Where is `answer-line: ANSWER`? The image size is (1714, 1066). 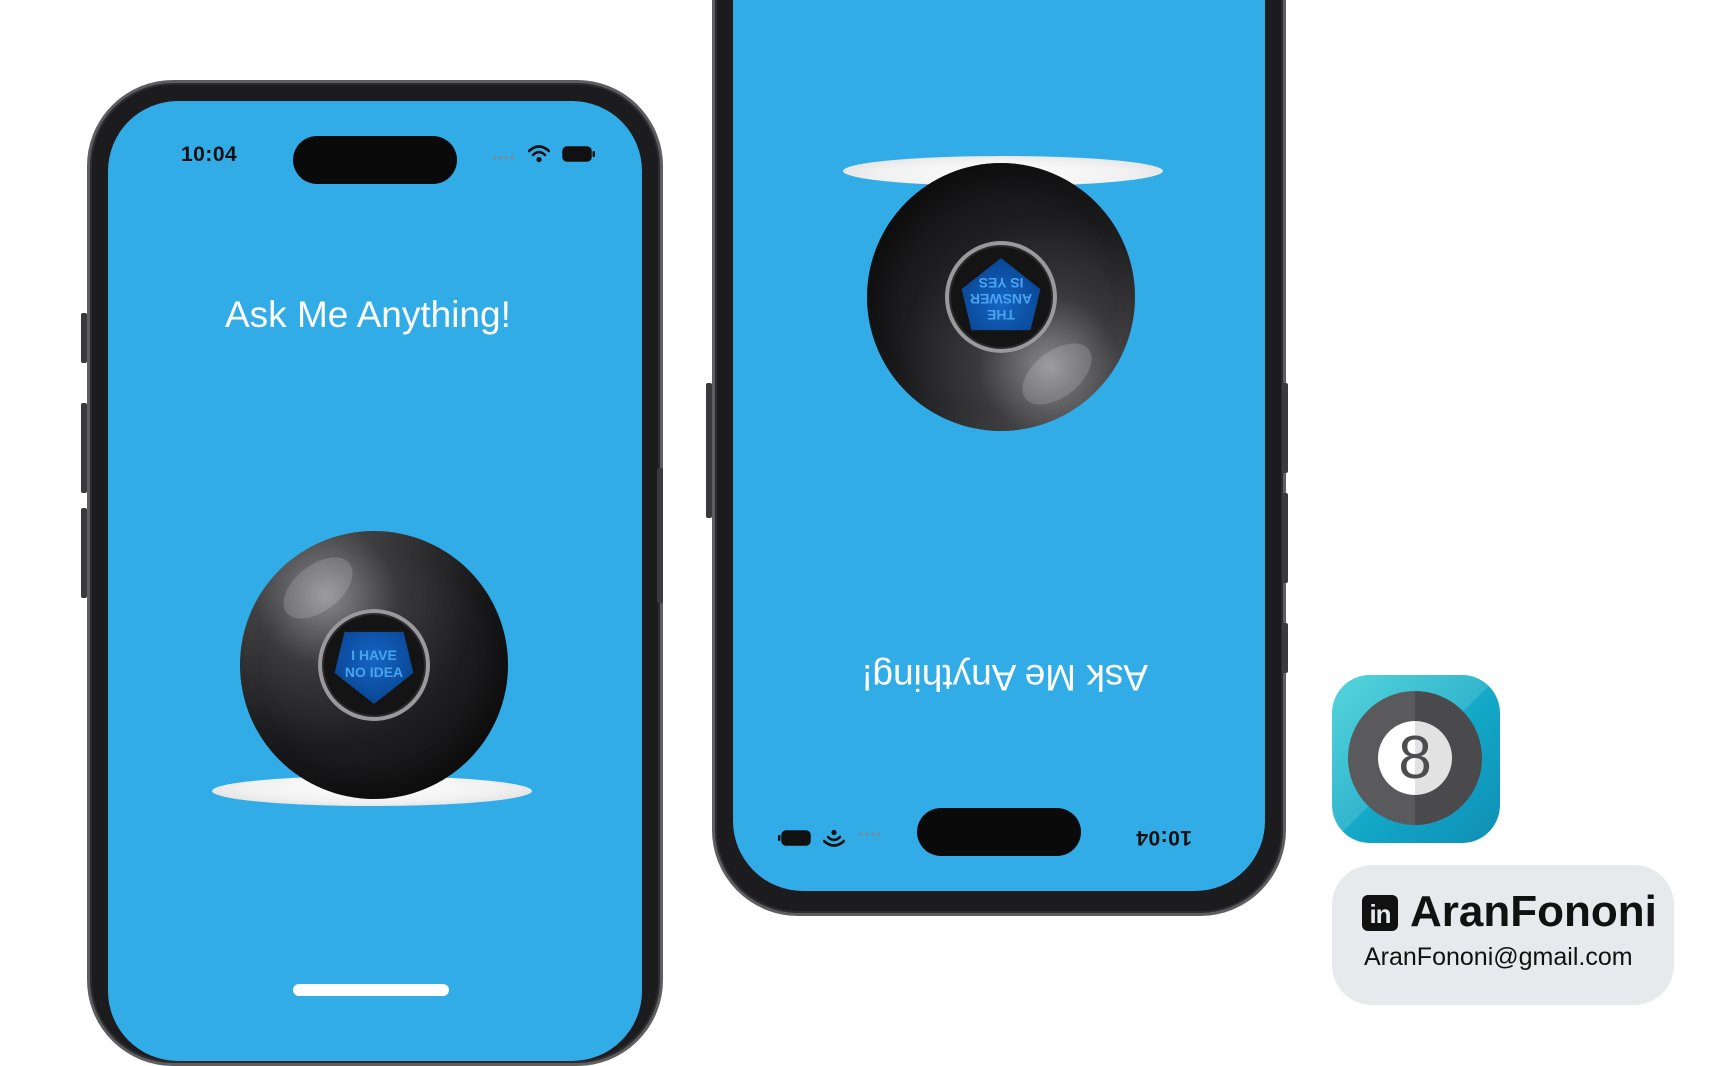
answer-line: ANSWER is located at coordinates (1001, 299).